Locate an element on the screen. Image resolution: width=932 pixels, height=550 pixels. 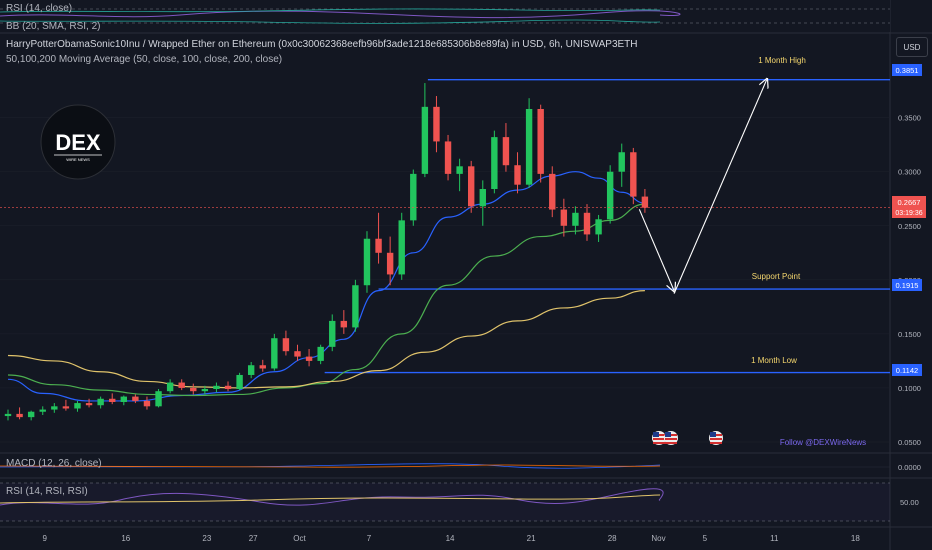
x-tick-label: 14 is located at coordinates (450, 538).